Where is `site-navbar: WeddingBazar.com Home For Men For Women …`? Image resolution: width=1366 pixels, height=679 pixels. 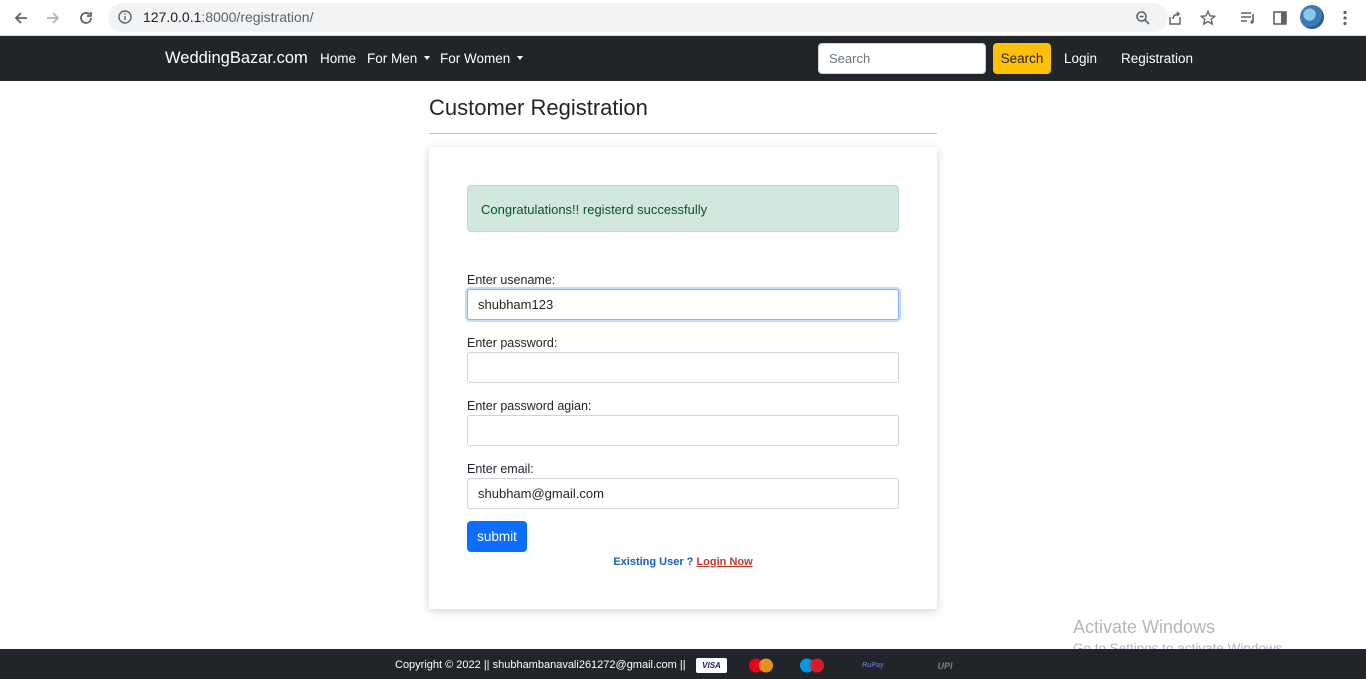 site-navbar: WeddingBazar.com Home For Men For Women … is located at coordinates (683, 58).